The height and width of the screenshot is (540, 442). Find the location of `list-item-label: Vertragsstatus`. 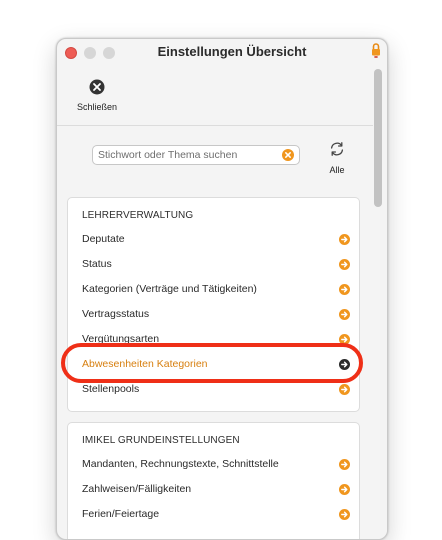

list-item-label: Vertragsstatus is located at coordinates (116, 314).